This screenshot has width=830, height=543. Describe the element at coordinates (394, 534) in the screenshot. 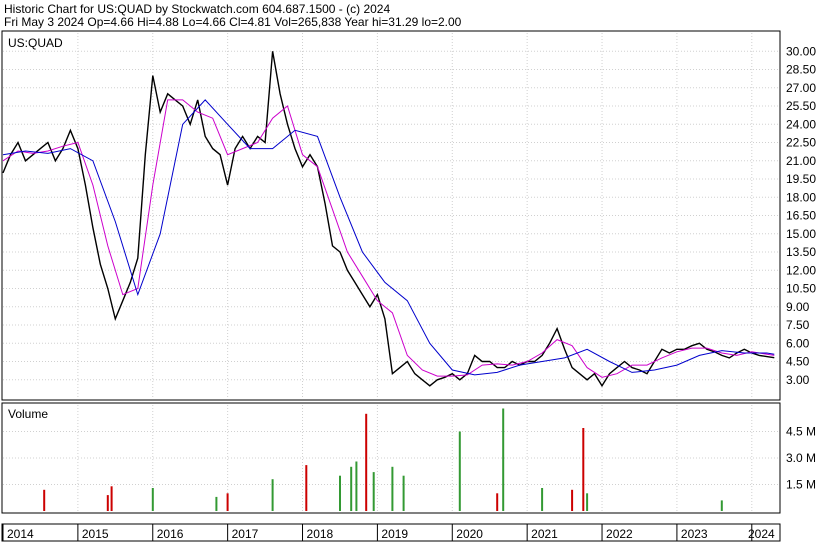

I see `x-tick-label: 2019` at that location.